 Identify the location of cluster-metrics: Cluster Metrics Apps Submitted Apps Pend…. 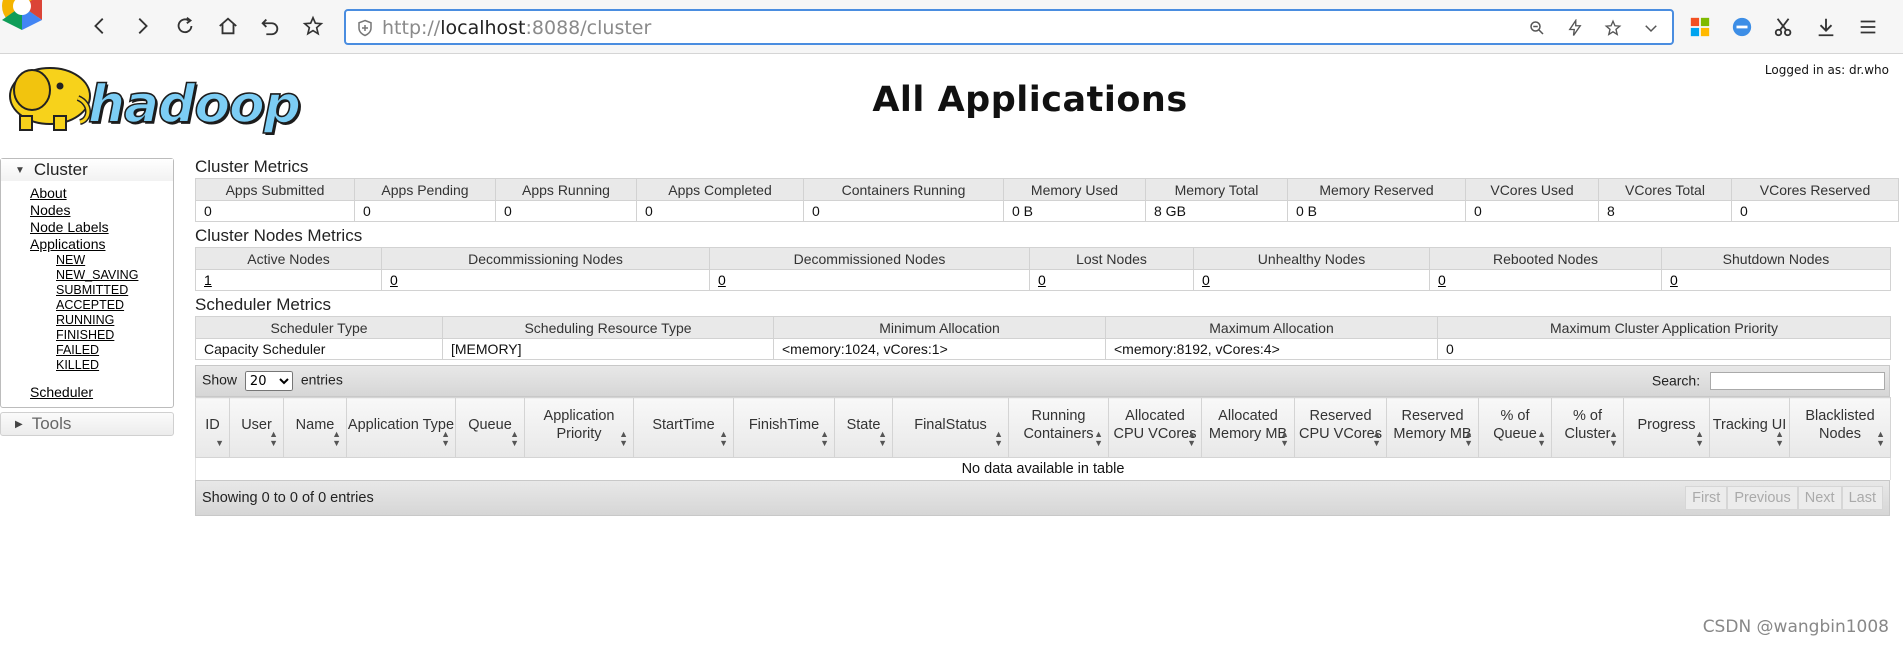
(1047, 189).